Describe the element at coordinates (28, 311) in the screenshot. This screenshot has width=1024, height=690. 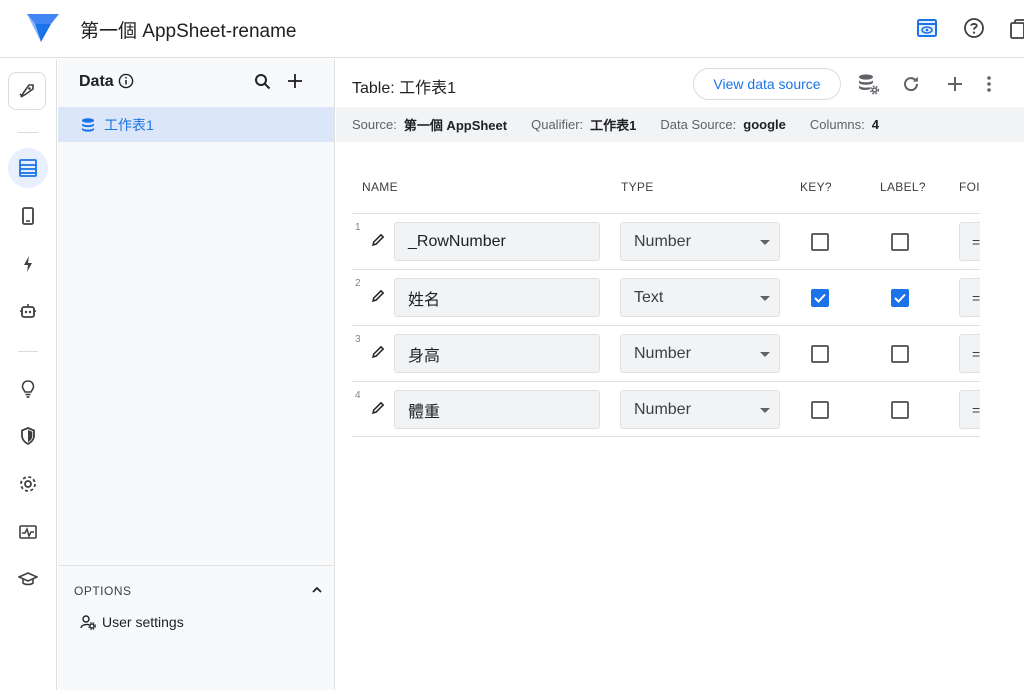
I see `bots-icon` at that location.